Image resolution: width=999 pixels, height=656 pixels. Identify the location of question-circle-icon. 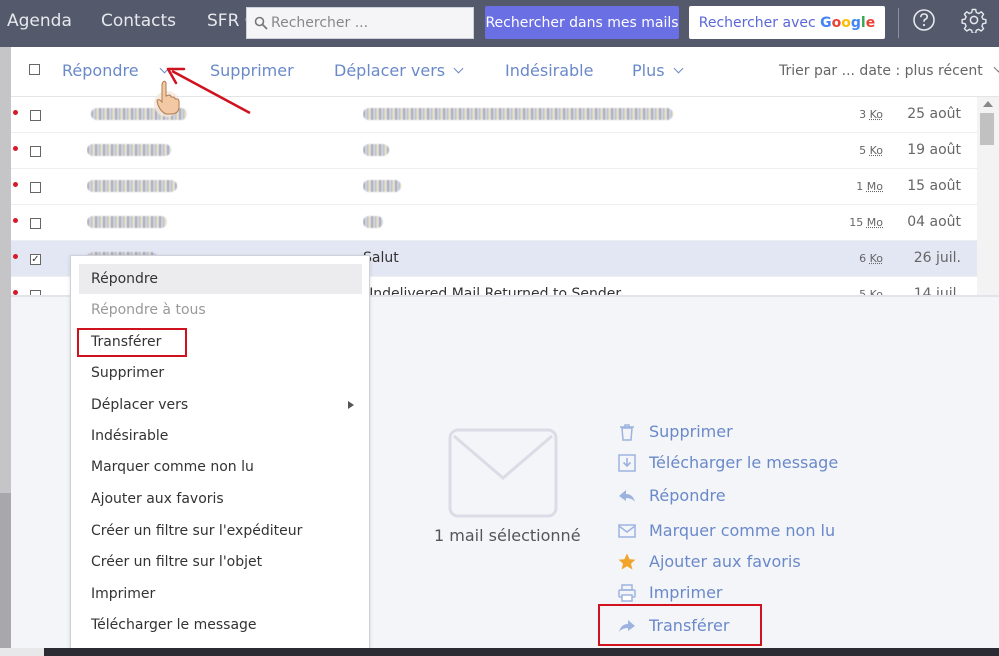
(924, 20).